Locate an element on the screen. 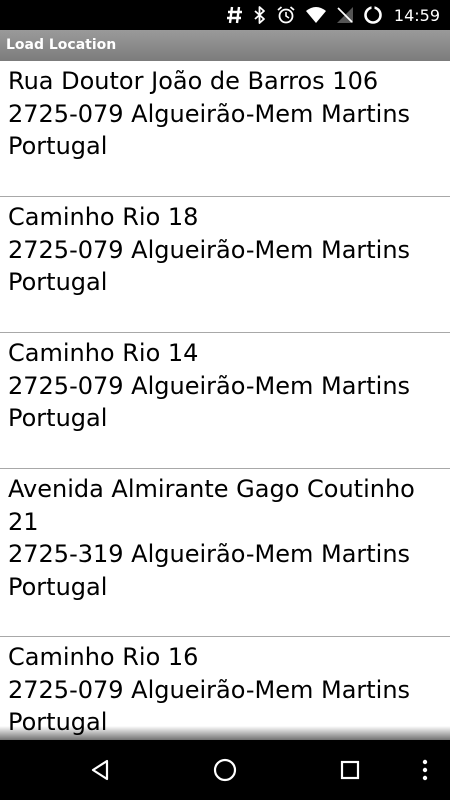 Image resolution: width=450 pixels, height=800 pixels. home-icon is located at coordinates (225, 770).